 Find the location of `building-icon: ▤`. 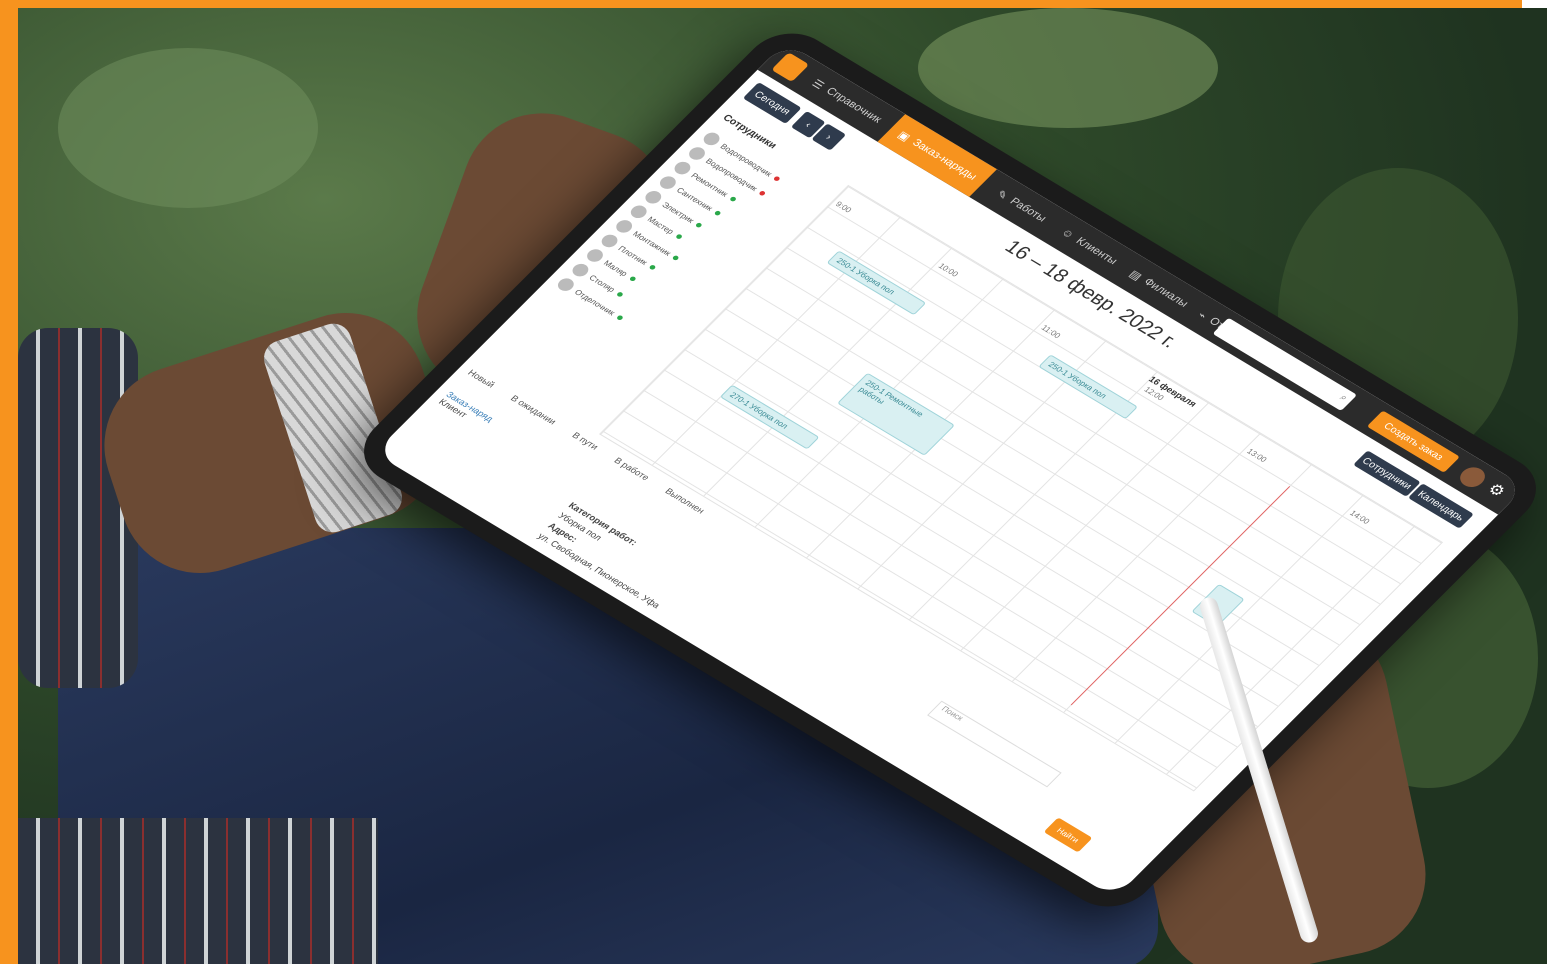

building-icon: ▤ is located at coordinates (1135, 275).